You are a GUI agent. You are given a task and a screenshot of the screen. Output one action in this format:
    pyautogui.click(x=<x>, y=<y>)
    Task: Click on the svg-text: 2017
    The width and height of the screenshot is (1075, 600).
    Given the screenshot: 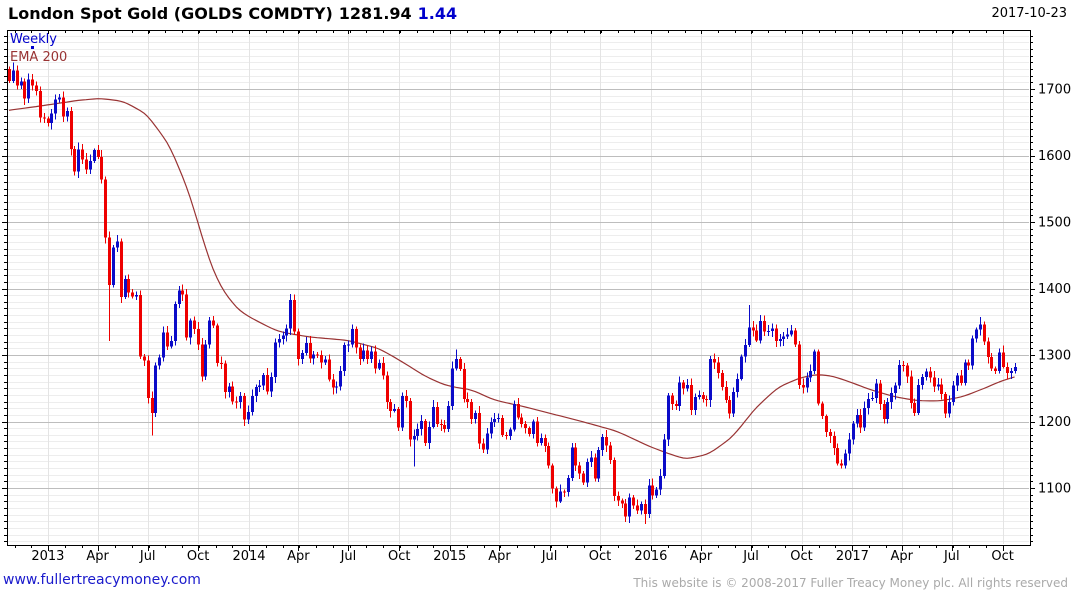 What is the action you would take?
    pyautogui.click(x=852, y=556)
    